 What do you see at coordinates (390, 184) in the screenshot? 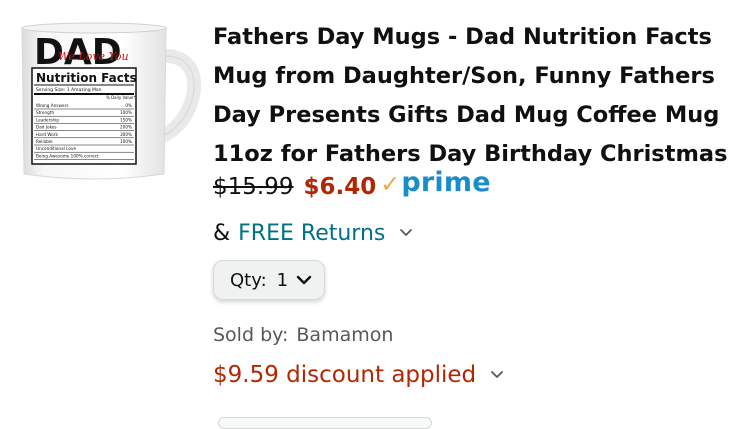
I see `checkmark-icon: ✓` at bounding box center [390, 184].